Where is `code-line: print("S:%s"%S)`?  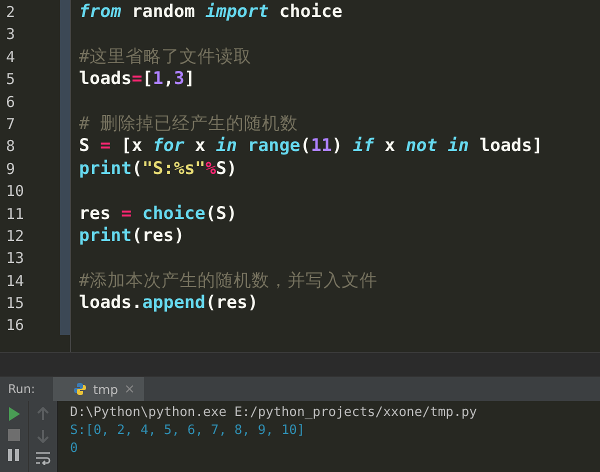 code-line: print("S:%s"%S) is located at coordinates (158, 169).